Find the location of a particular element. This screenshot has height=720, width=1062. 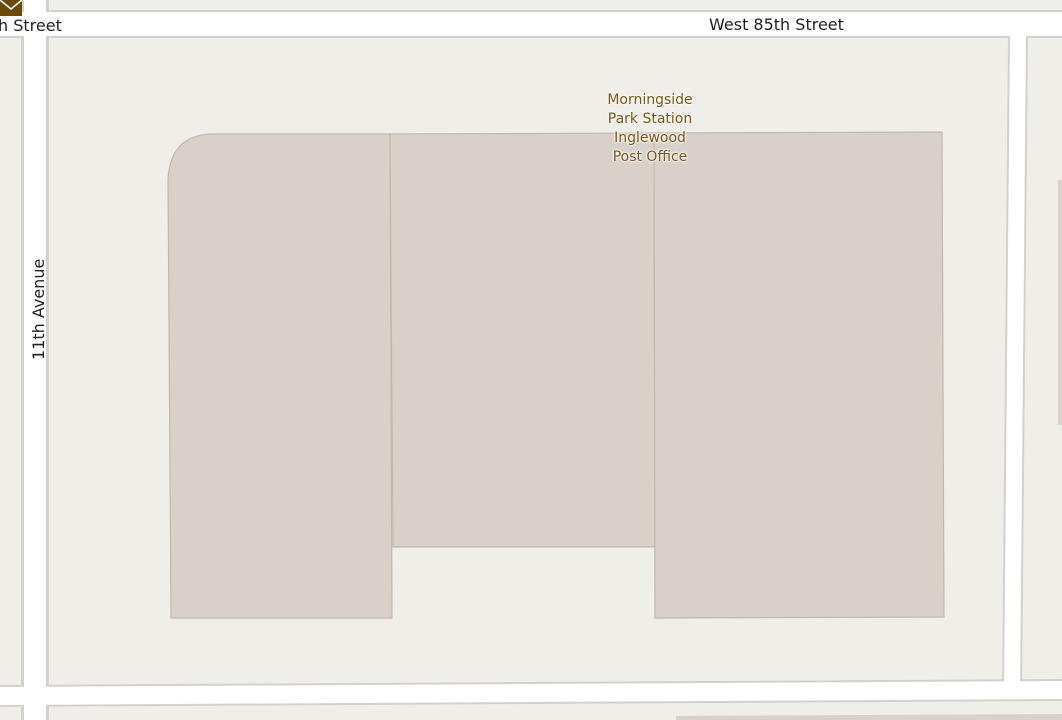

poi-label-line: Post Office is located at coordinates (650, 157).